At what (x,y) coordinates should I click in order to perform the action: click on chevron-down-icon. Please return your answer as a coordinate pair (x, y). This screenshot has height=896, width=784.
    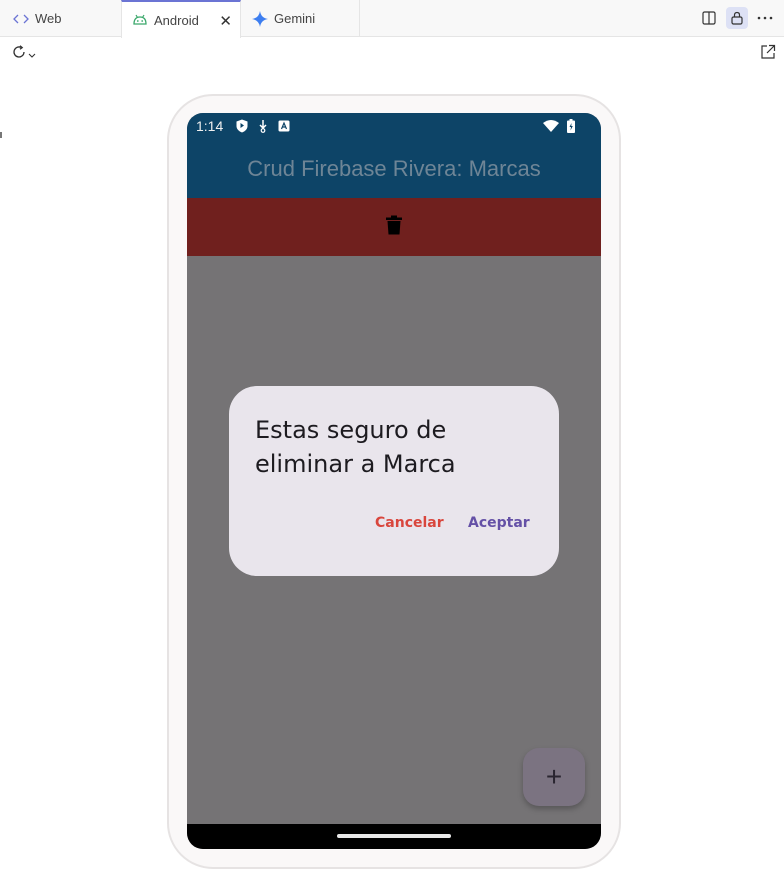
    Looking at the image, I should click on (32, 55).